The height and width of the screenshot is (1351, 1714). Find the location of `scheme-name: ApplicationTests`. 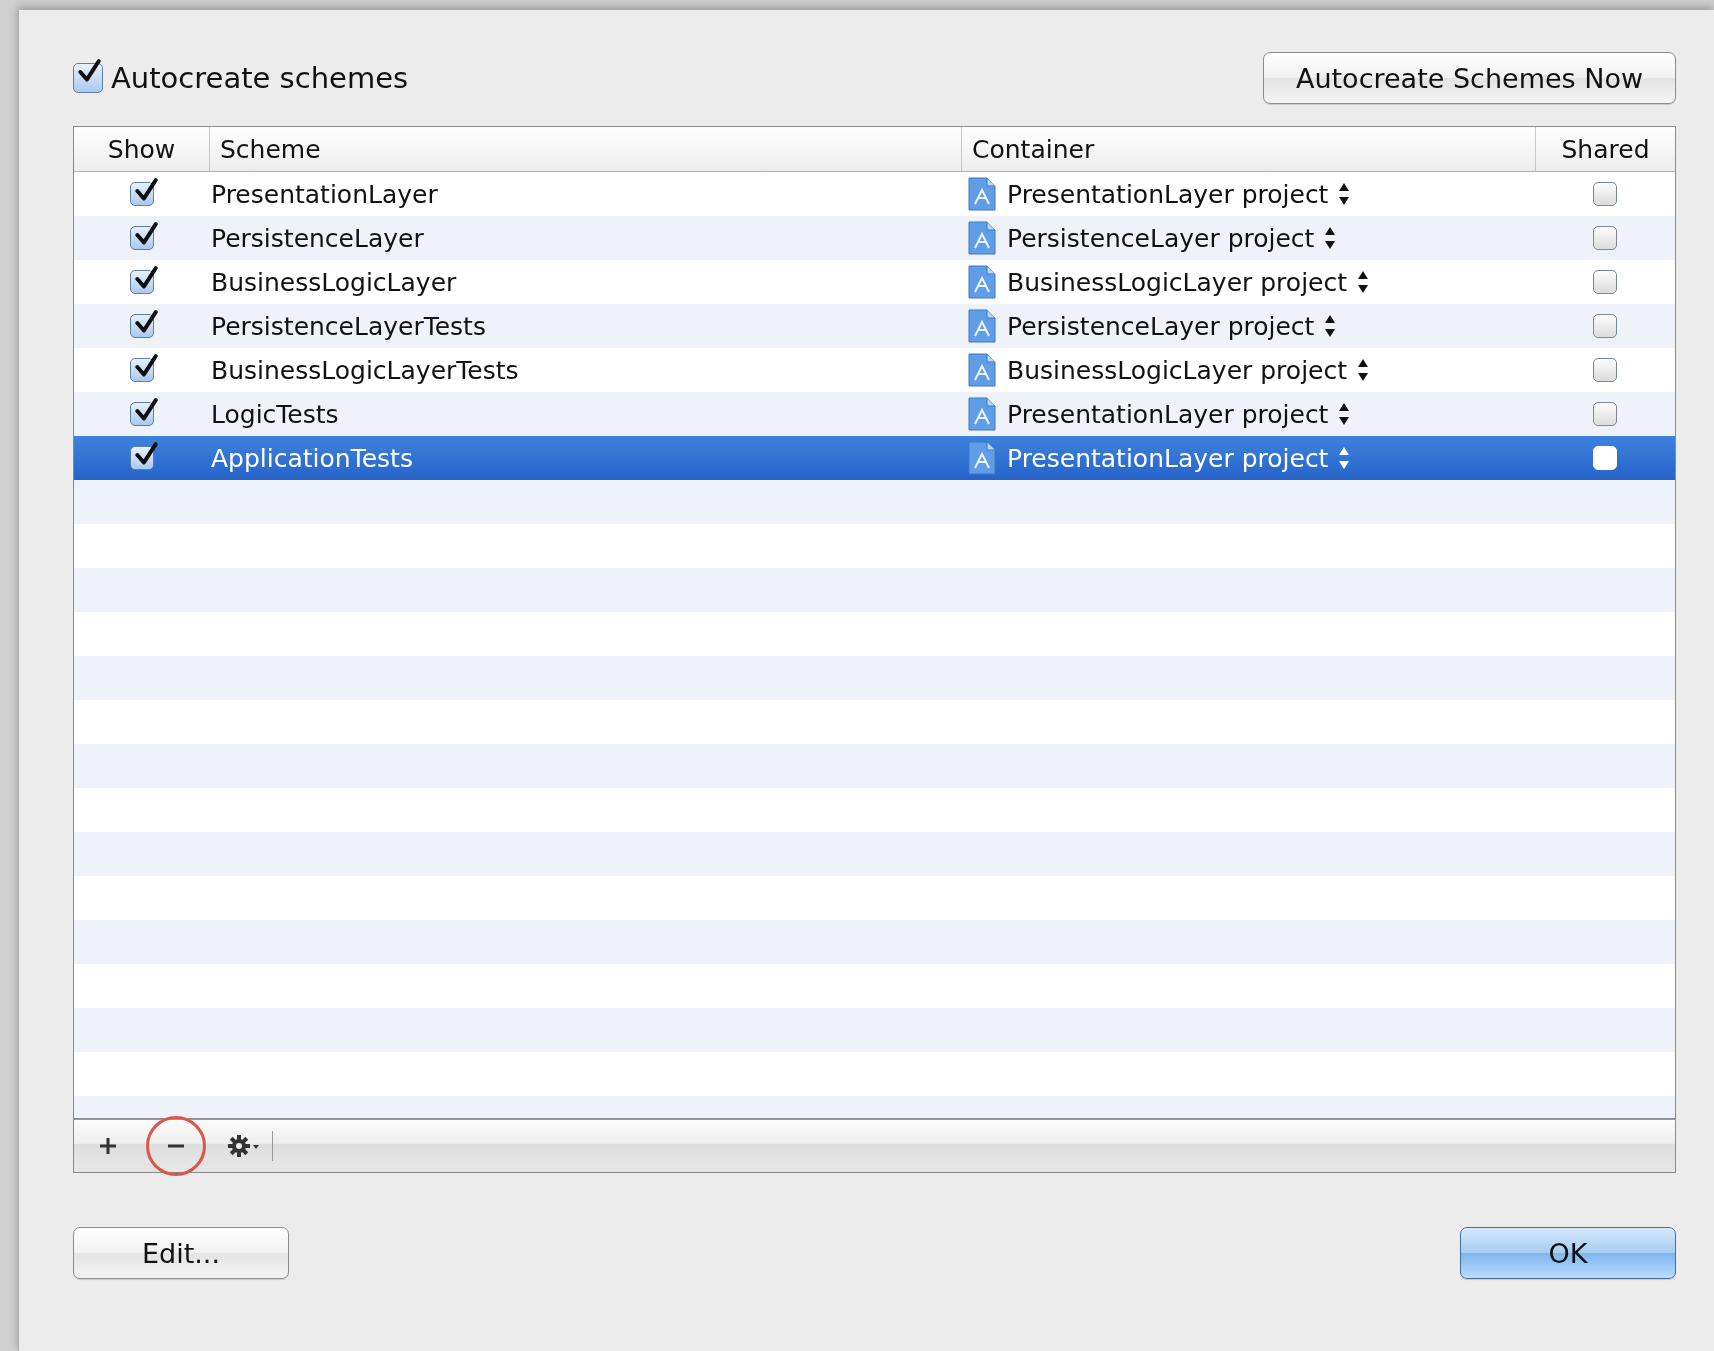

scheme-name: ApplicationTests is located at coordinates (312, 458).